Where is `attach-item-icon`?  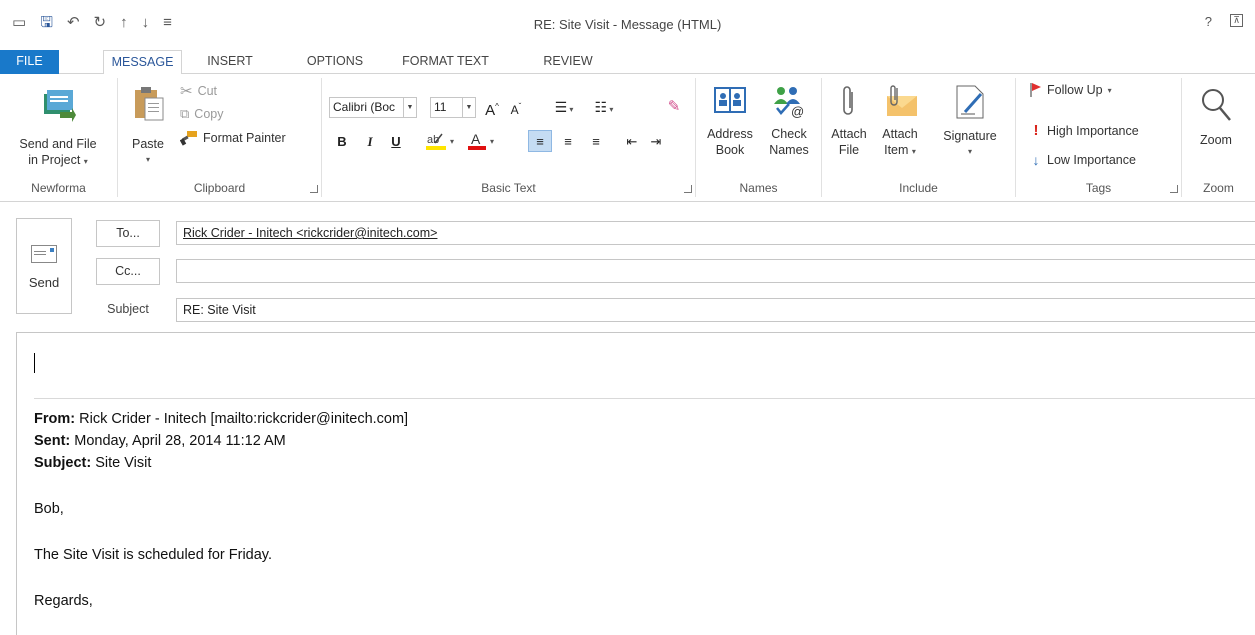 attach-item-icon is located at coordinates (902, 100).